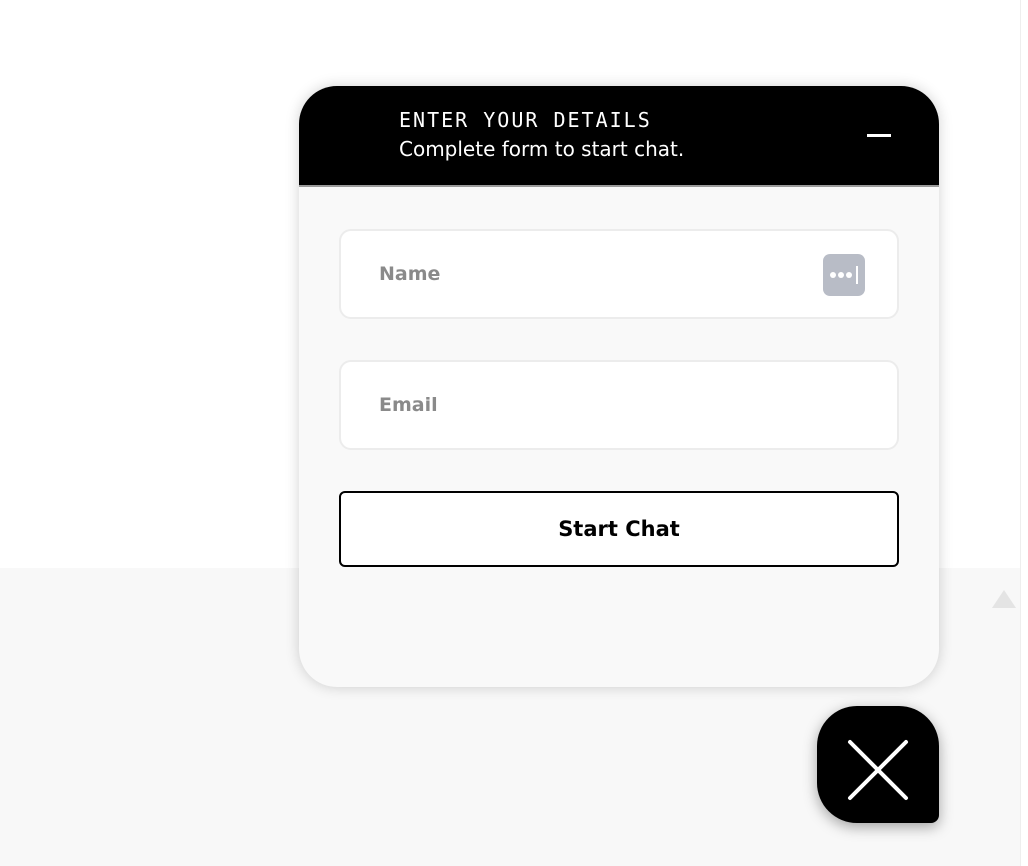 The image size is (1028, 866). I want to click on autofill-cursor-bar, so click(857, 275).